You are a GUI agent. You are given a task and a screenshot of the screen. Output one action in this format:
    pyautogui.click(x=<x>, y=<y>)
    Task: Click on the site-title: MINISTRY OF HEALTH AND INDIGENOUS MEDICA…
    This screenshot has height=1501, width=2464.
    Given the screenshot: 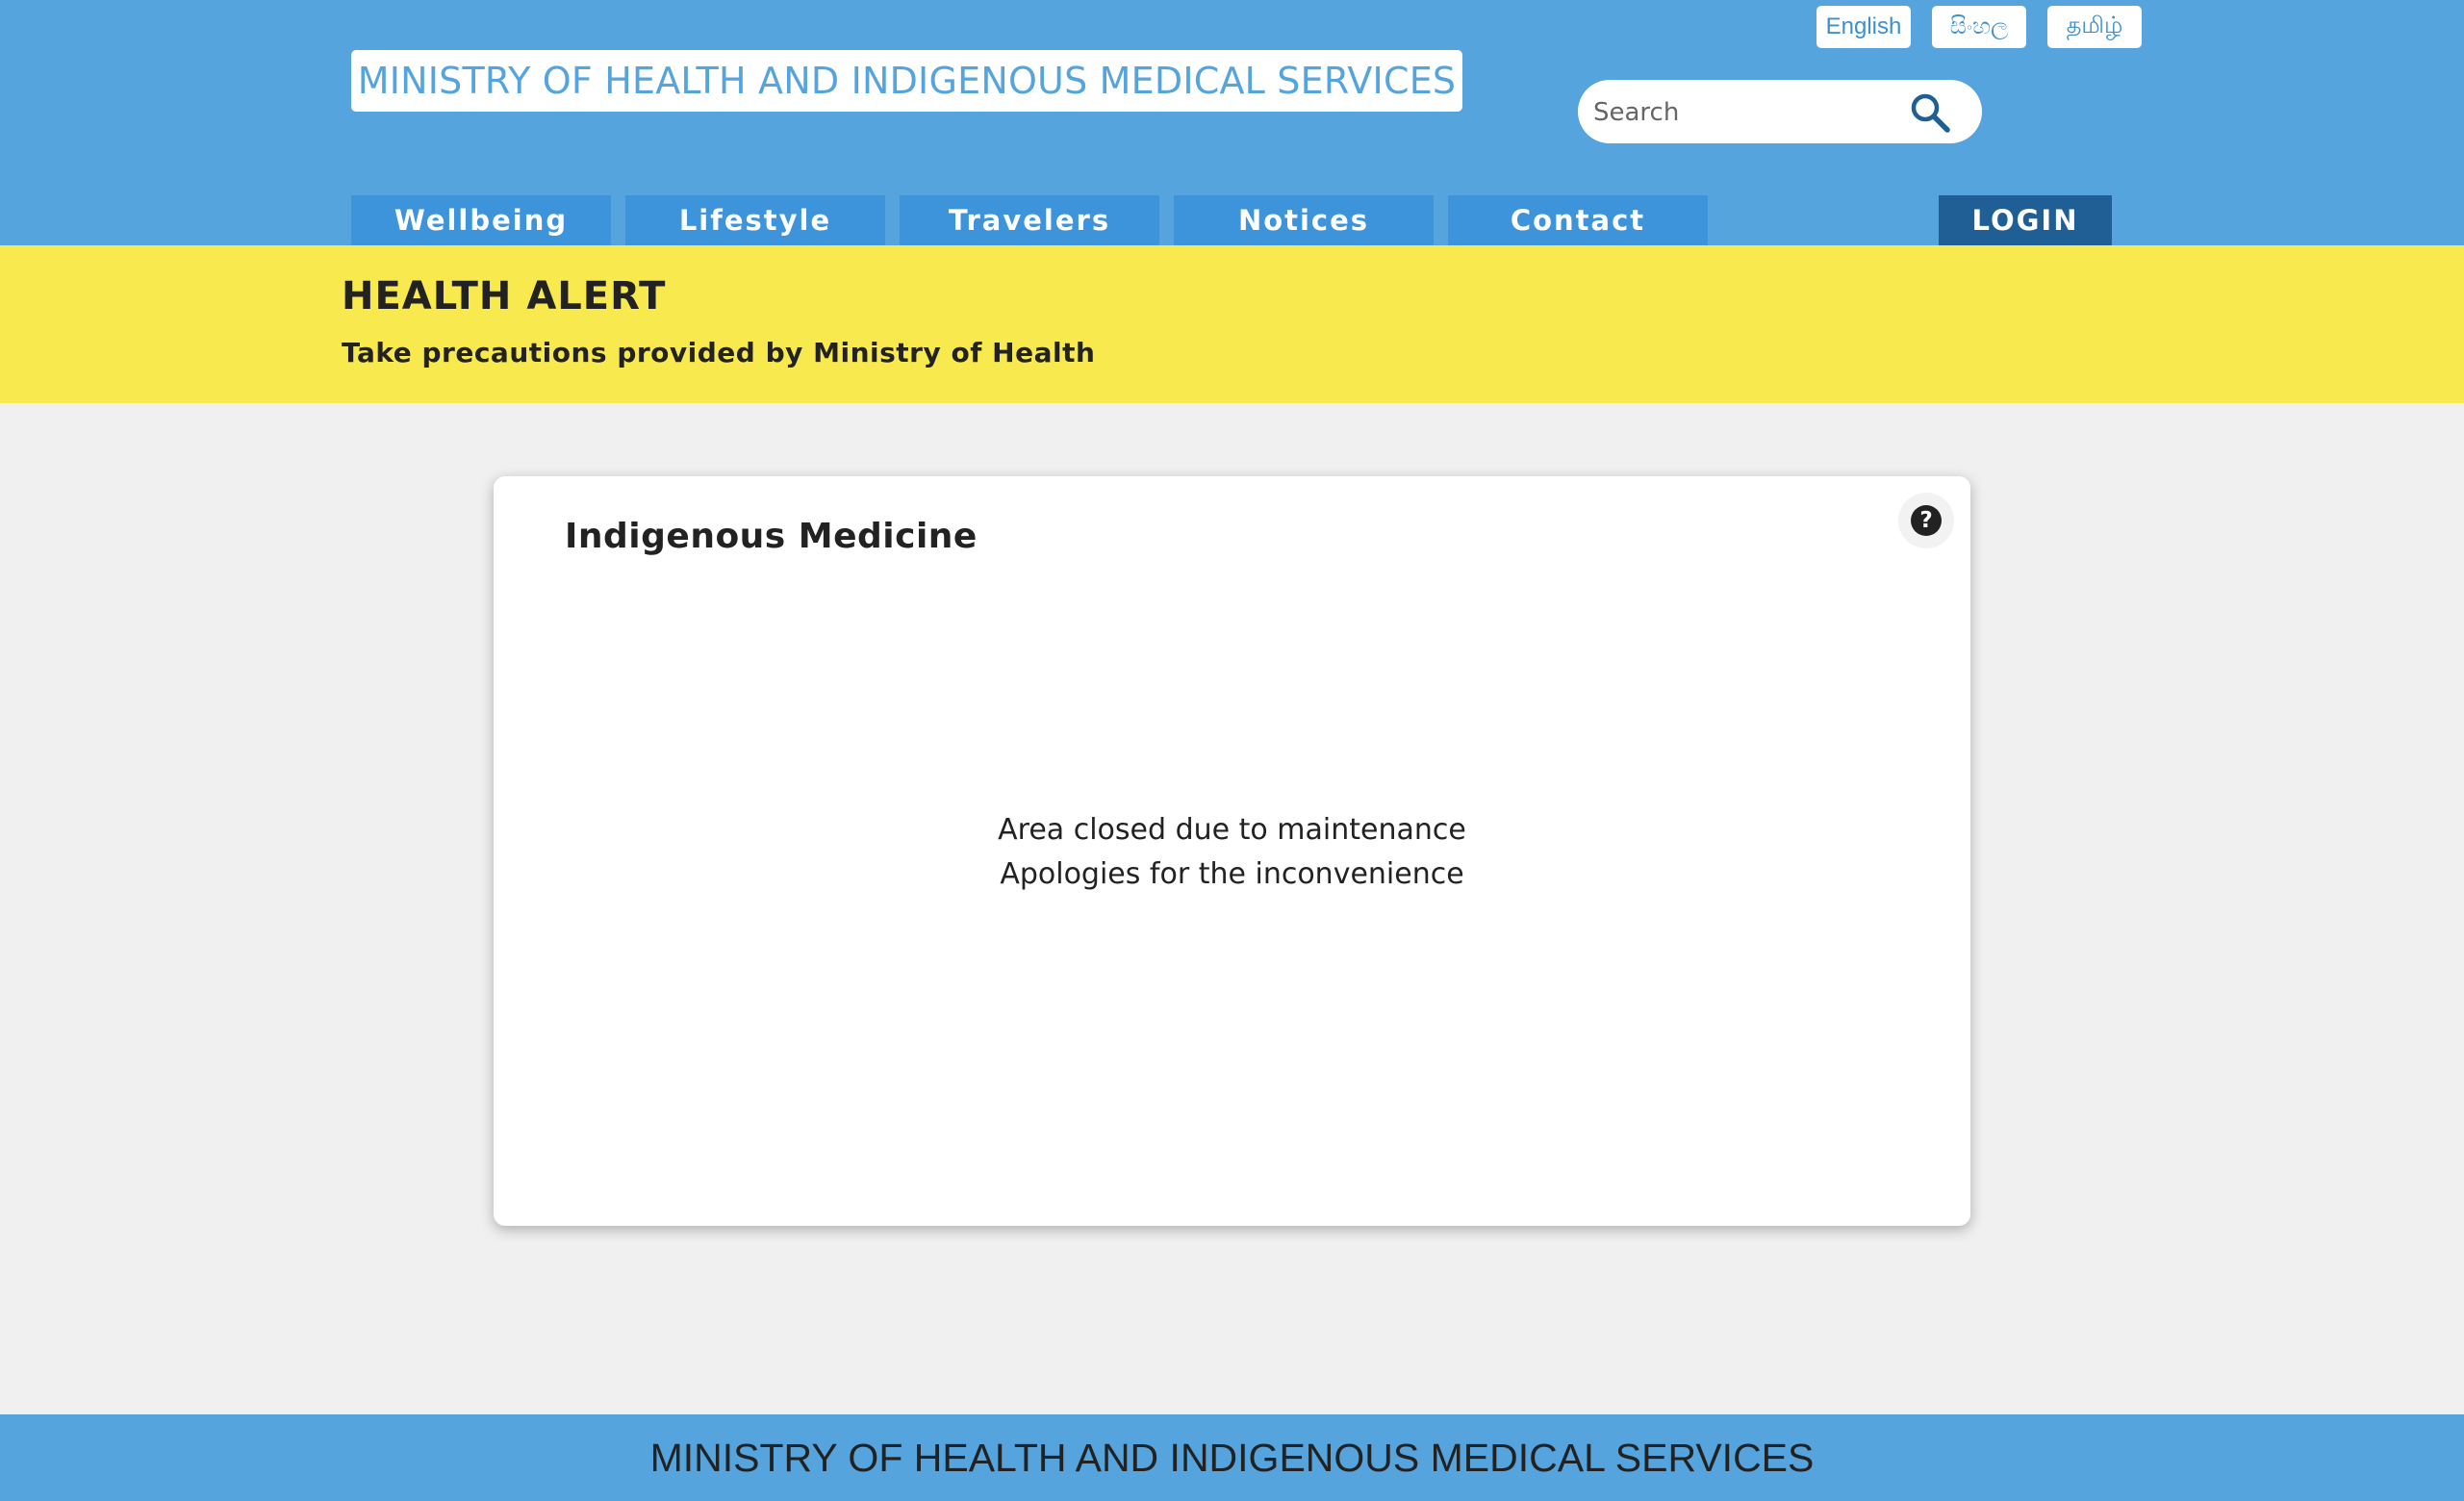 What is the action you would take?
    pyautogui.click(x=906, y=81)
    